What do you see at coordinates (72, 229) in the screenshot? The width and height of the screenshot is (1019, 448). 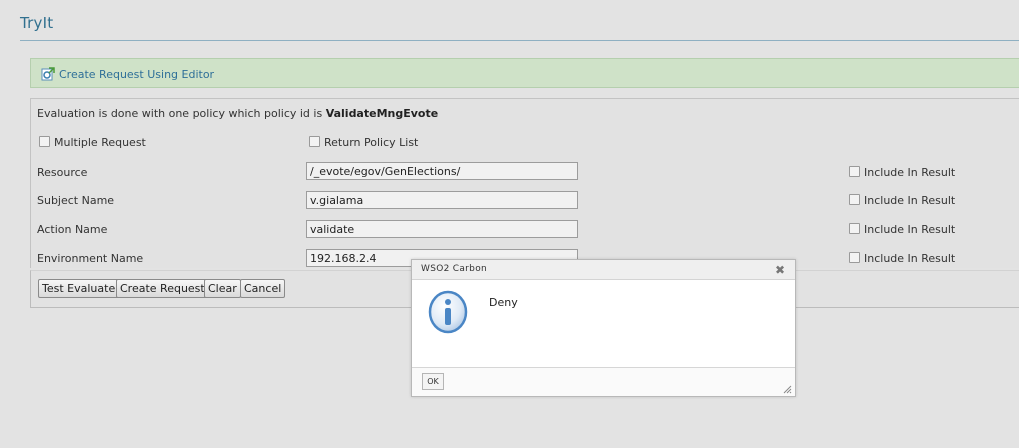 I see `action-name-label: Action Name` at bounding box center [72, 229].